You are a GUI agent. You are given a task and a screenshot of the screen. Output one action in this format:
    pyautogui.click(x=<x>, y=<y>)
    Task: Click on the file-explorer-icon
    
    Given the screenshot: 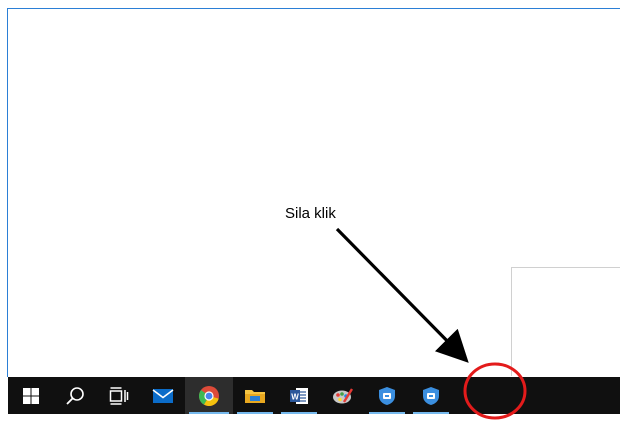 What is the action you would take?
    pyautogui.click(x=255, y=396)
    